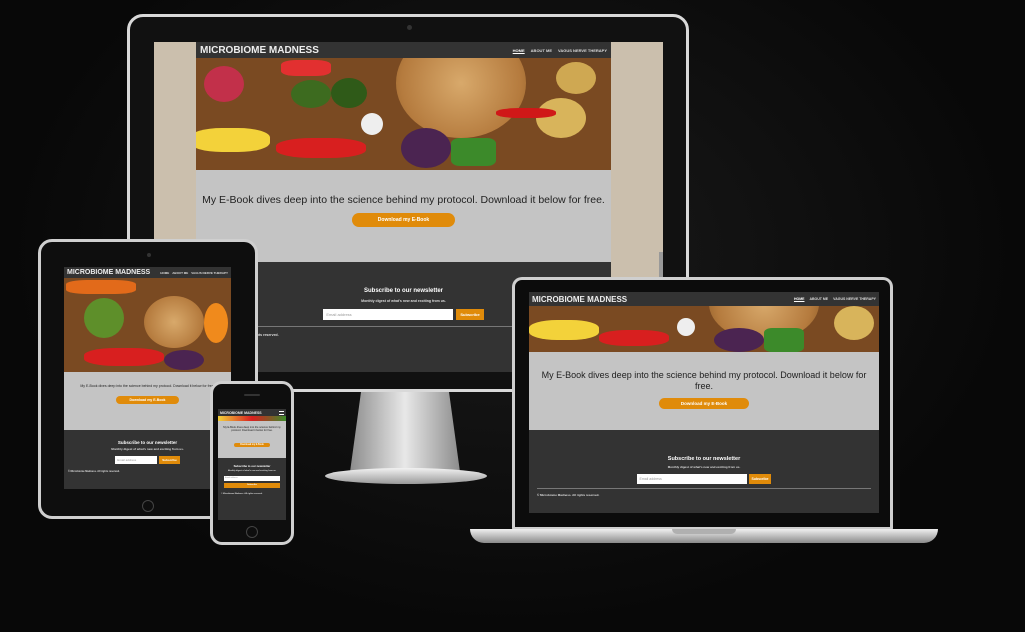 This screenshot has height=632, width=1025. I want to click on laptop-banana, so click(564, 330).